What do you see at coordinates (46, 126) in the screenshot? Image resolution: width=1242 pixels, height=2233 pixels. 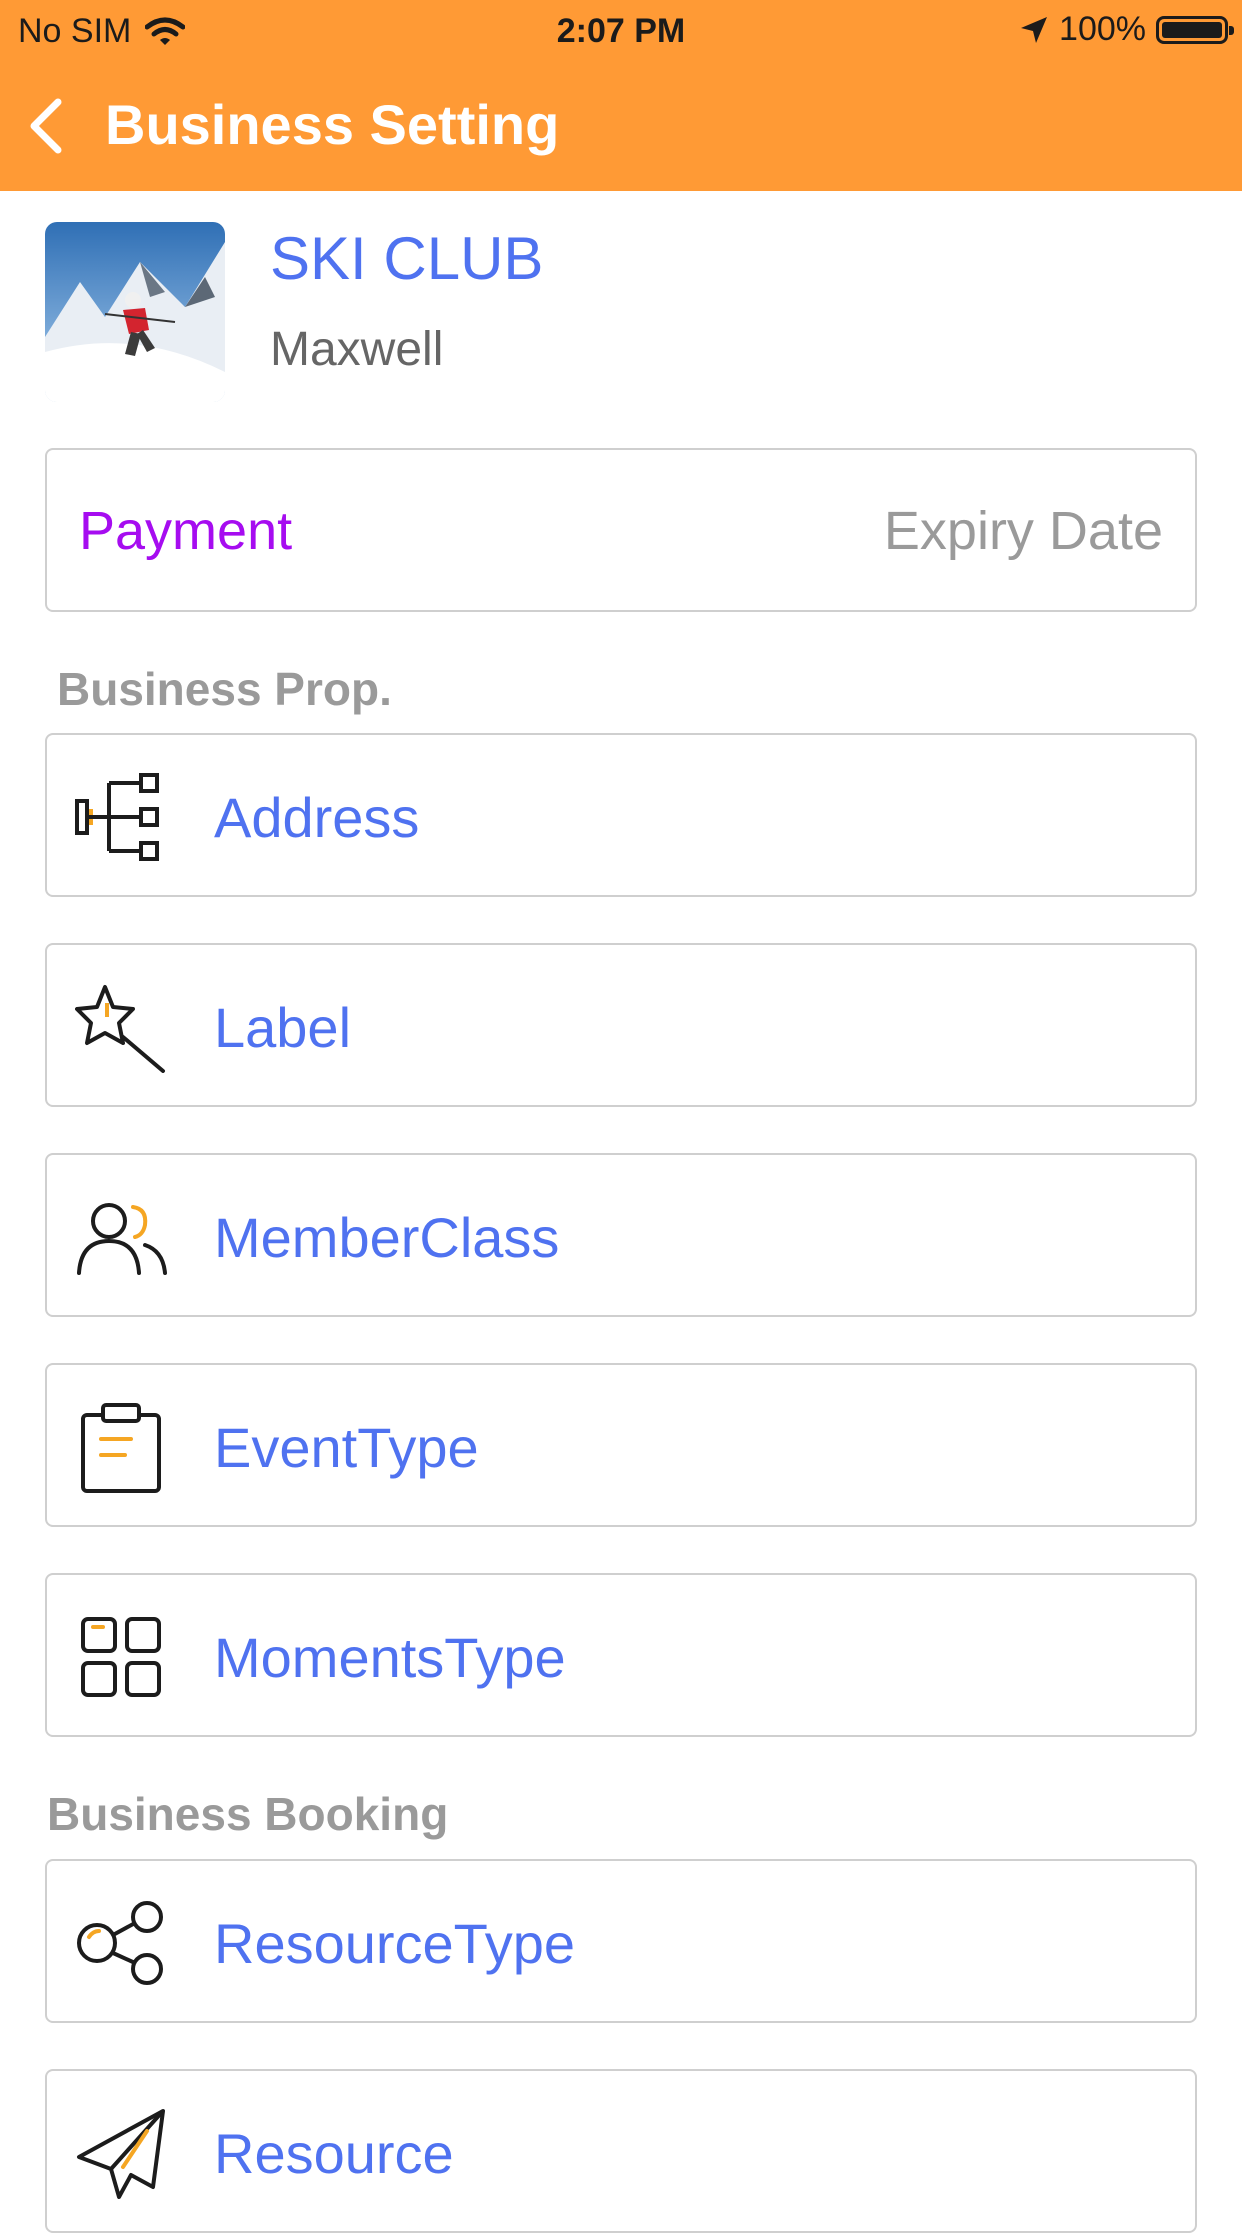 I see `chevron-left-icon` at bounding box center [46, 126].